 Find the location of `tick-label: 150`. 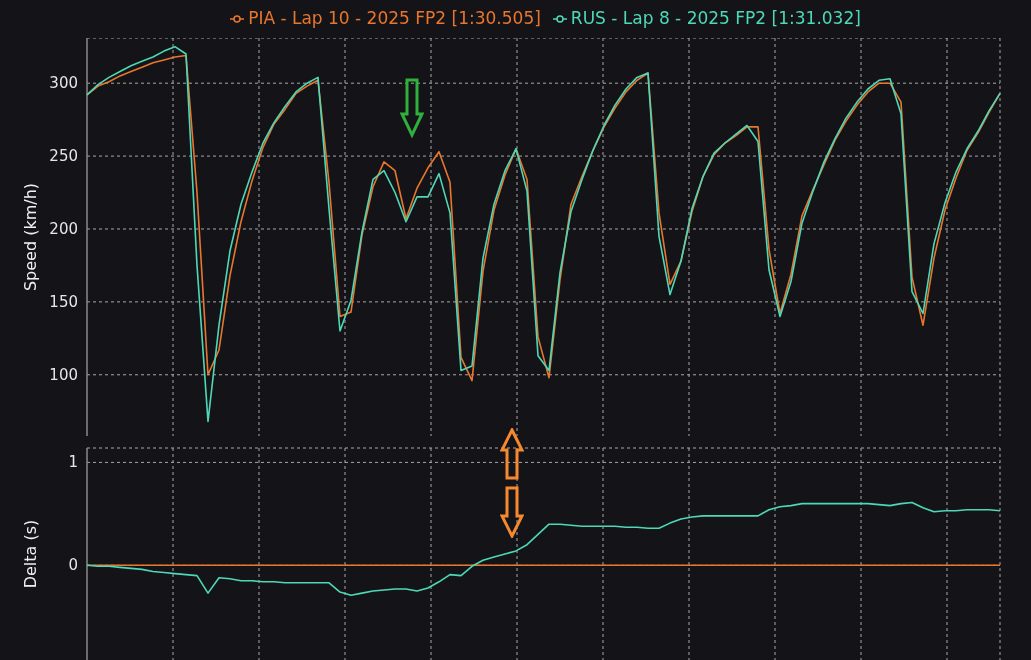

tick-label: 150 is located at coordinates (63, 301).